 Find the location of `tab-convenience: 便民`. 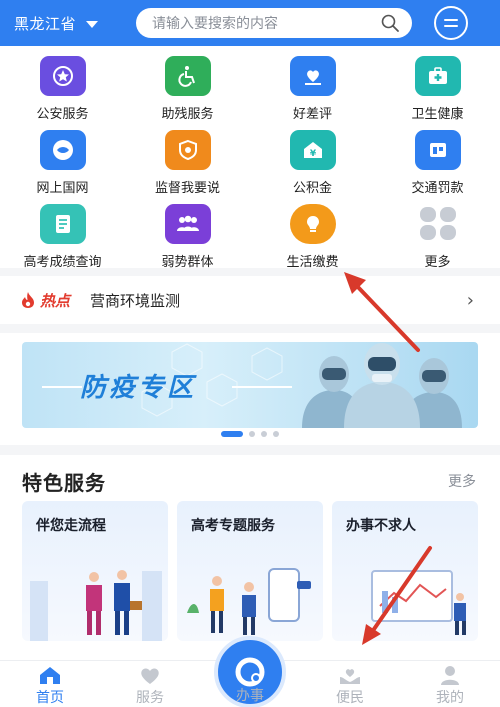

tab-convenience: 便民 is located at coordinates (350, 684).